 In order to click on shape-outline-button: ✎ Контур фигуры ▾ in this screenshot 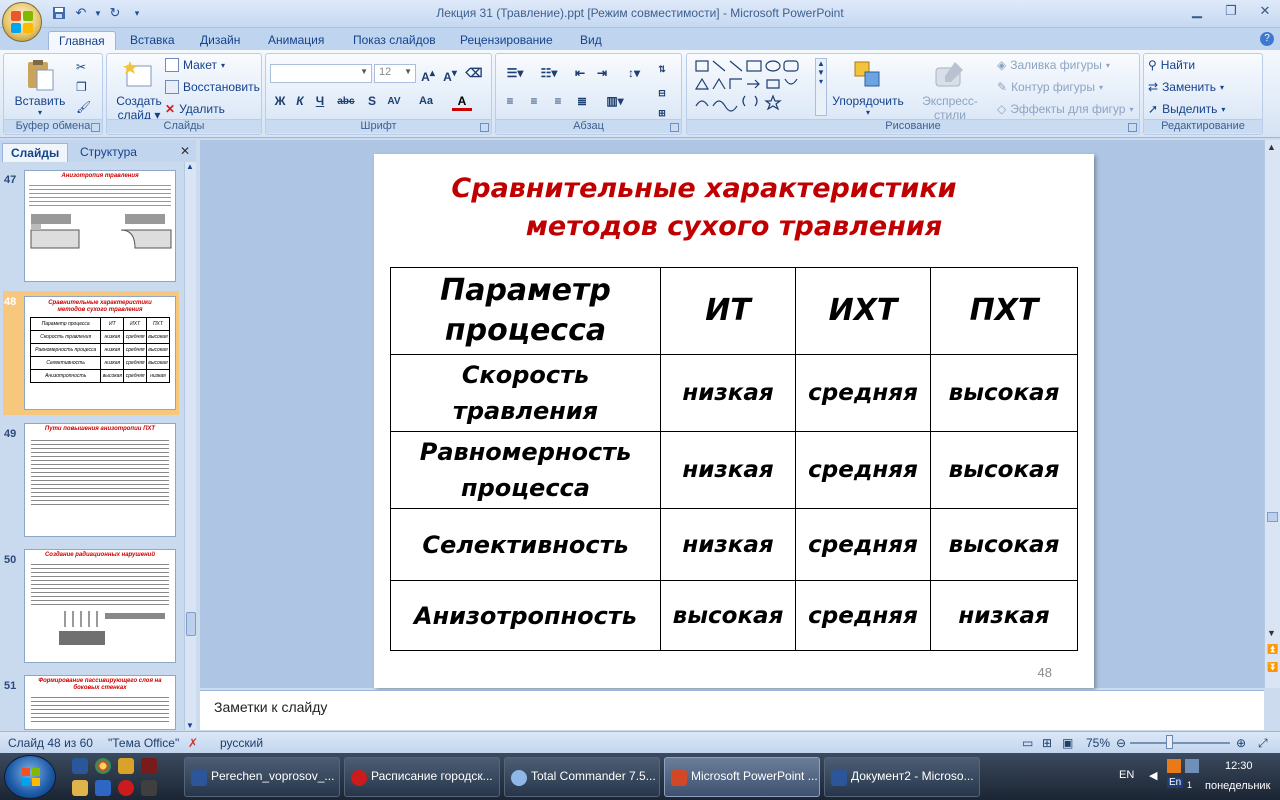, I will do `click(1050, 87)`.